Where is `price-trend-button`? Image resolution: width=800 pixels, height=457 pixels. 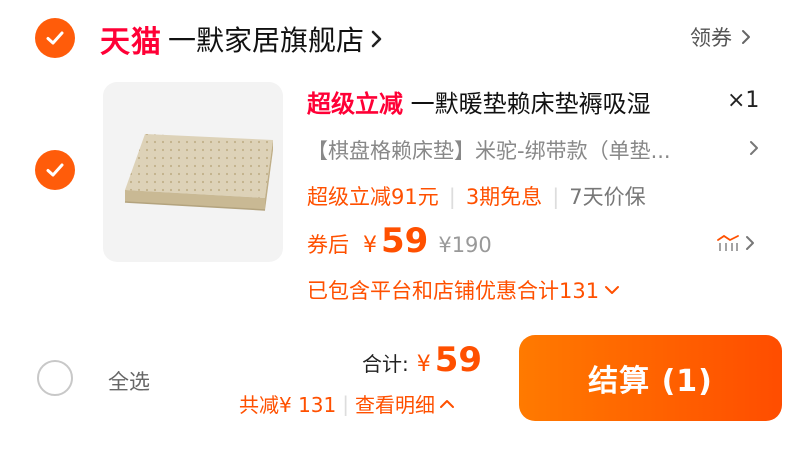
price-trend-button is located at coordinates (736, 243).